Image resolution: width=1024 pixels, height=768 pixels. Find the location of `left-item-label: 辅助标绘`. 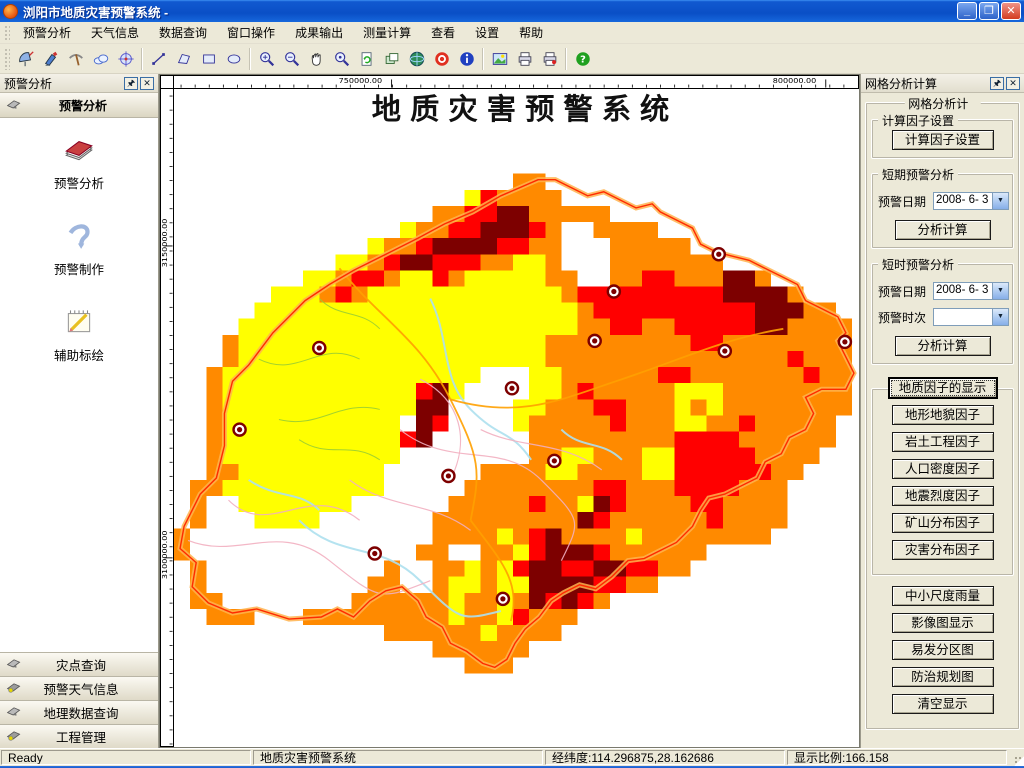

left-item-label: 辅助标绘 is located at coordinates (78, 356).